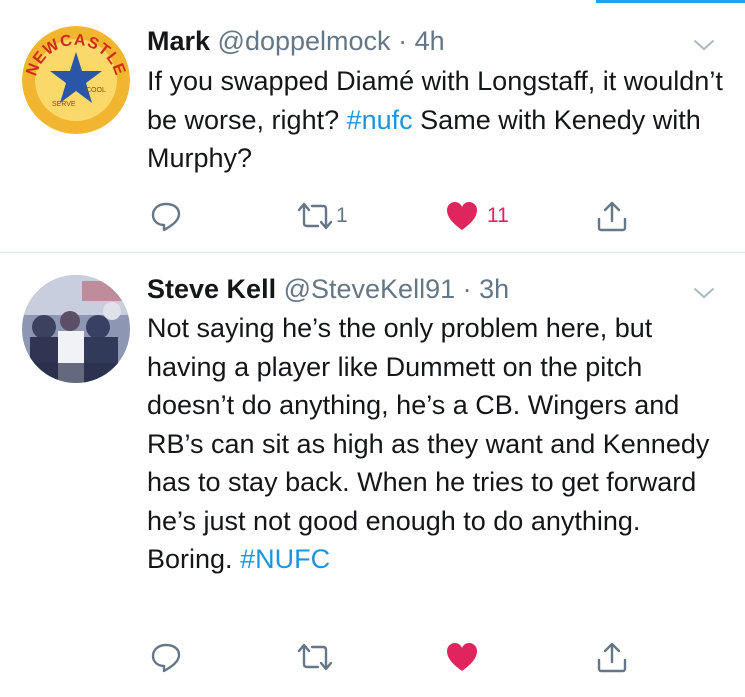  I want to click on avatar: NEWCASTLE SERVE COOL, so click(76, 80).